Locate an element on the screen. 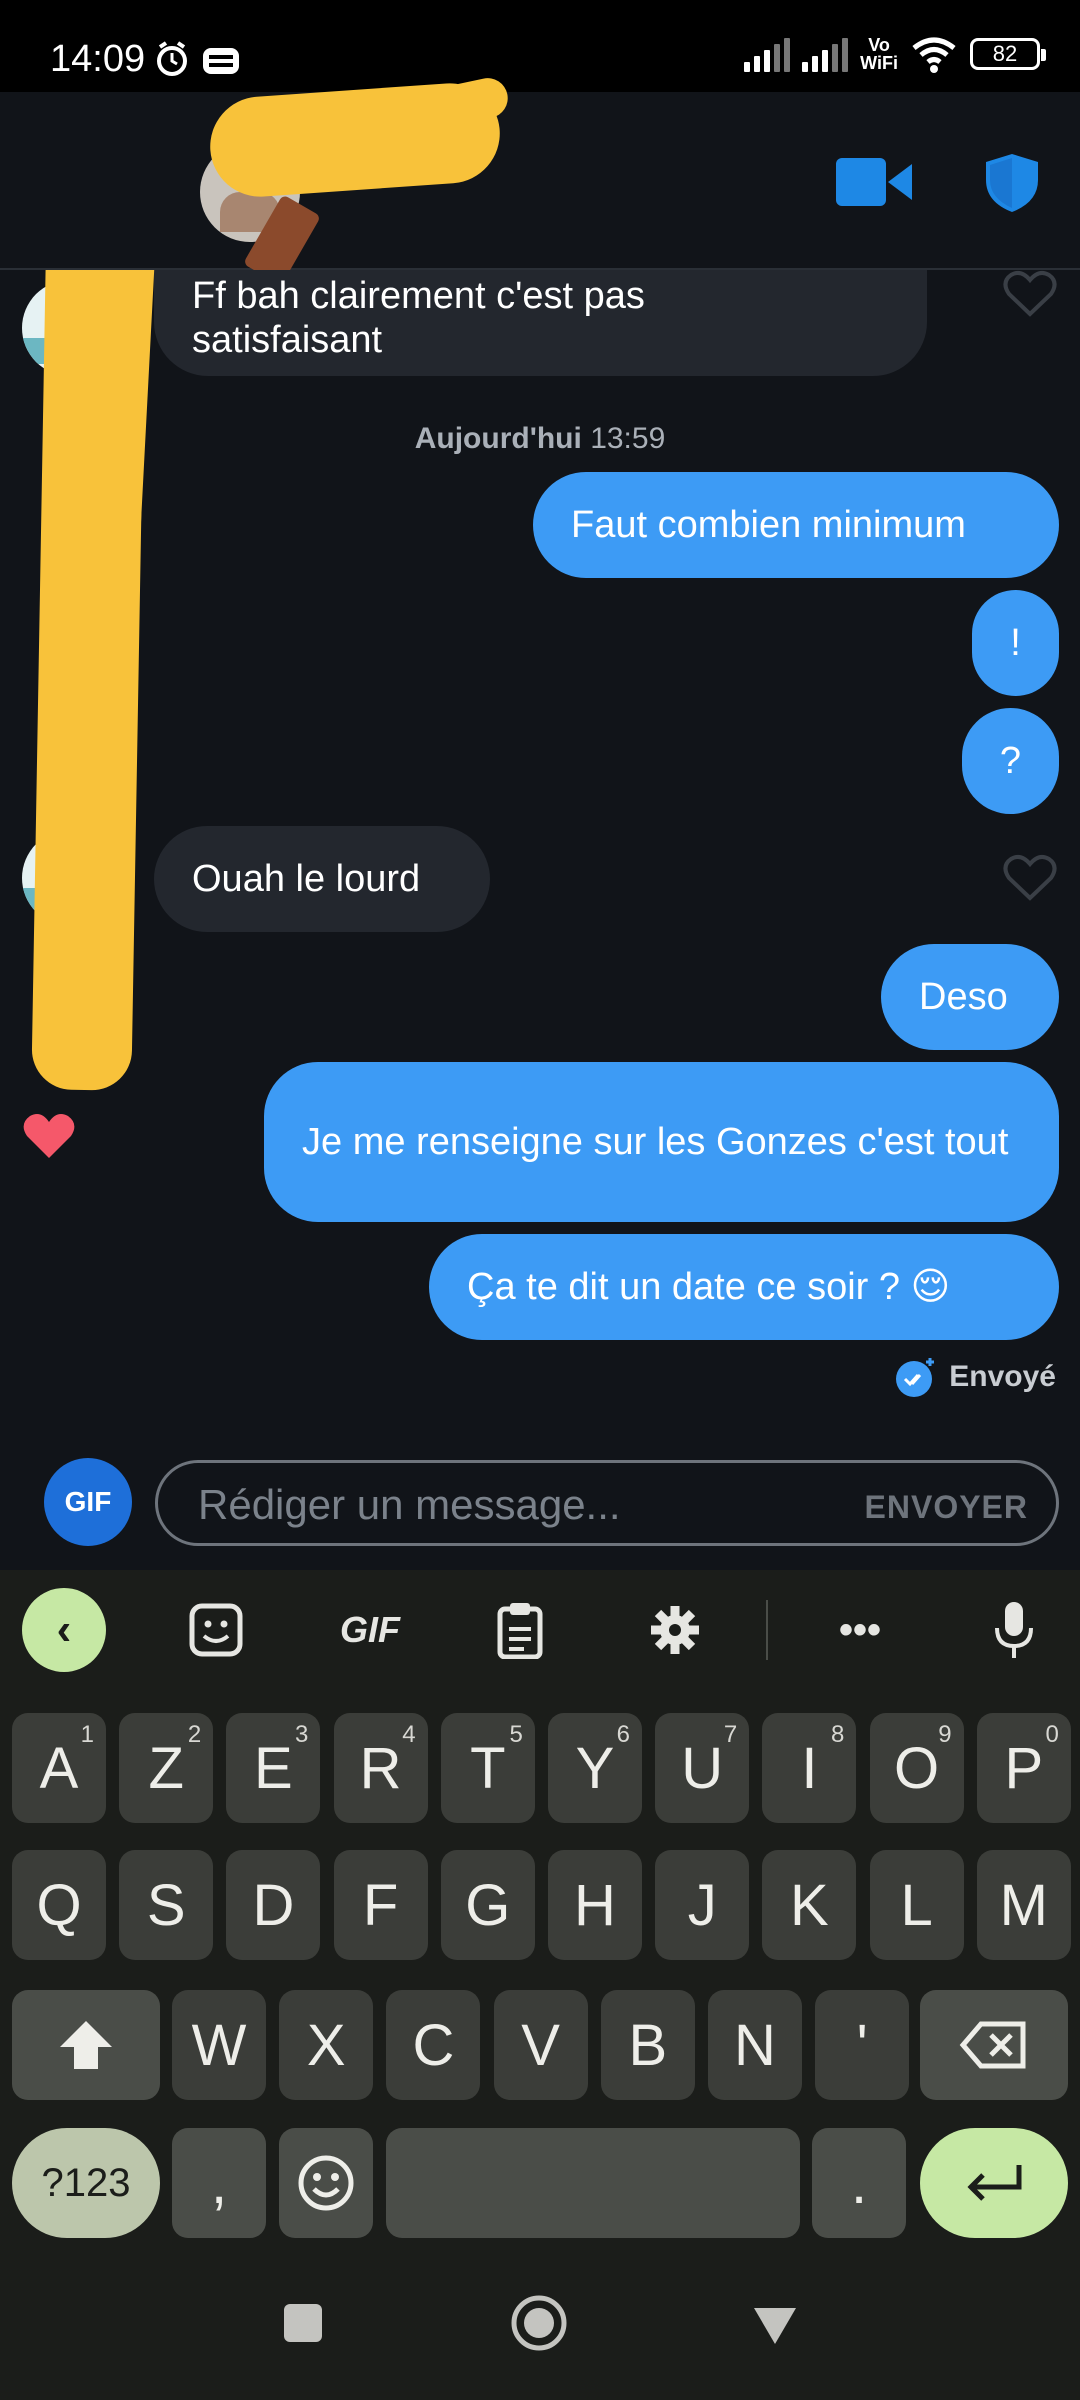 Image resolution: width=1080 pixels, height=2400 pixels. incoming-message-bubble: Ouah le lourd is located at coordinates (322, 879).